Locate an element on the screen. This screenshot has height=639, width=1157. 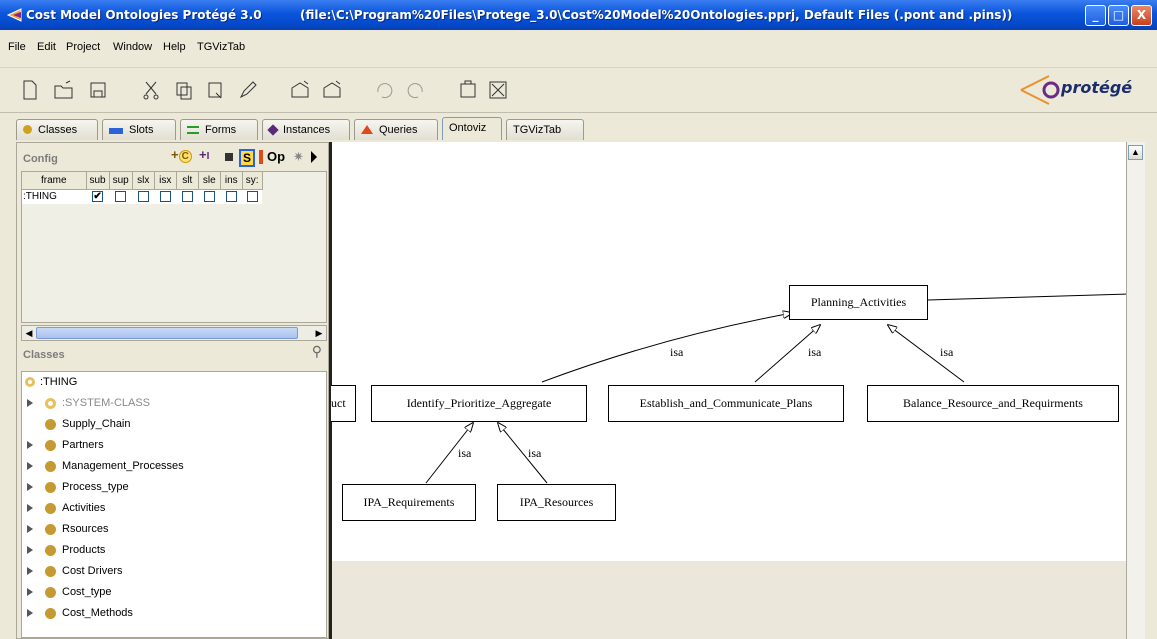
node-balance-resource-requirments: Balance_Resource_and_Requirments is located at coordinates (993, 403).